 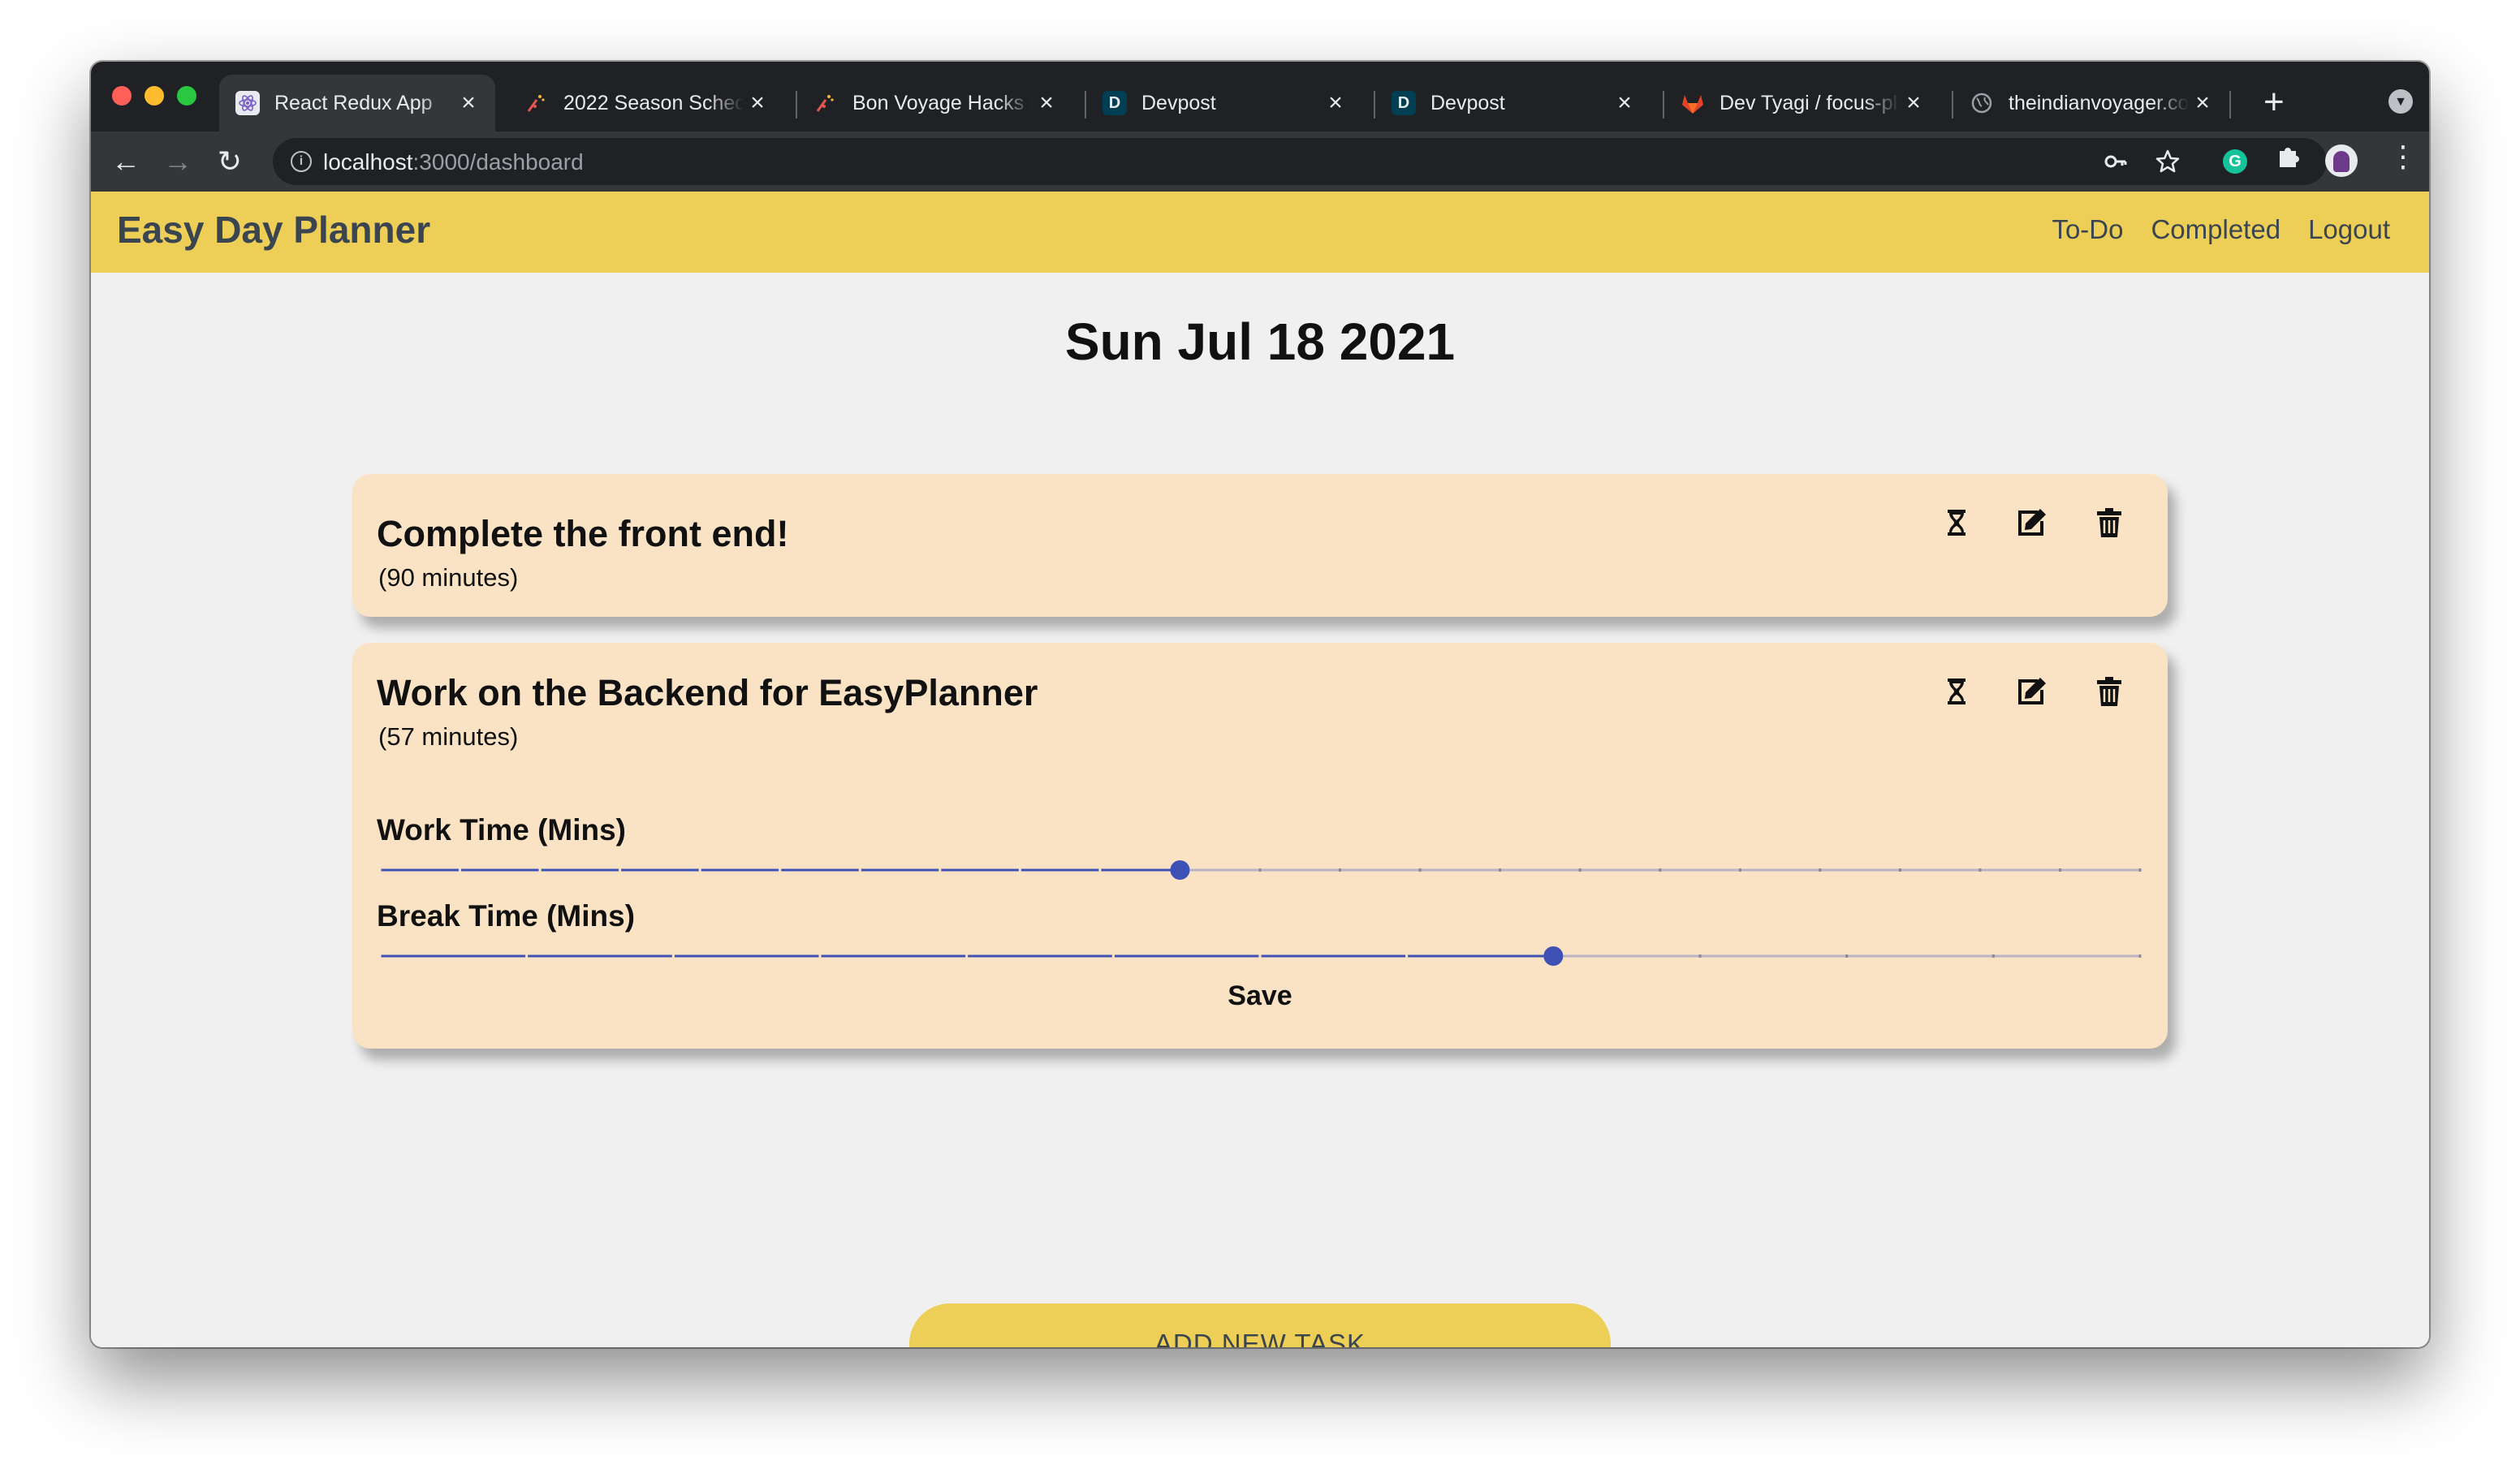 What do you see at coordinates (448, 736) in the screenshot?
I see `task-duration: (57 minutes)` at bounding box center [448, 736].